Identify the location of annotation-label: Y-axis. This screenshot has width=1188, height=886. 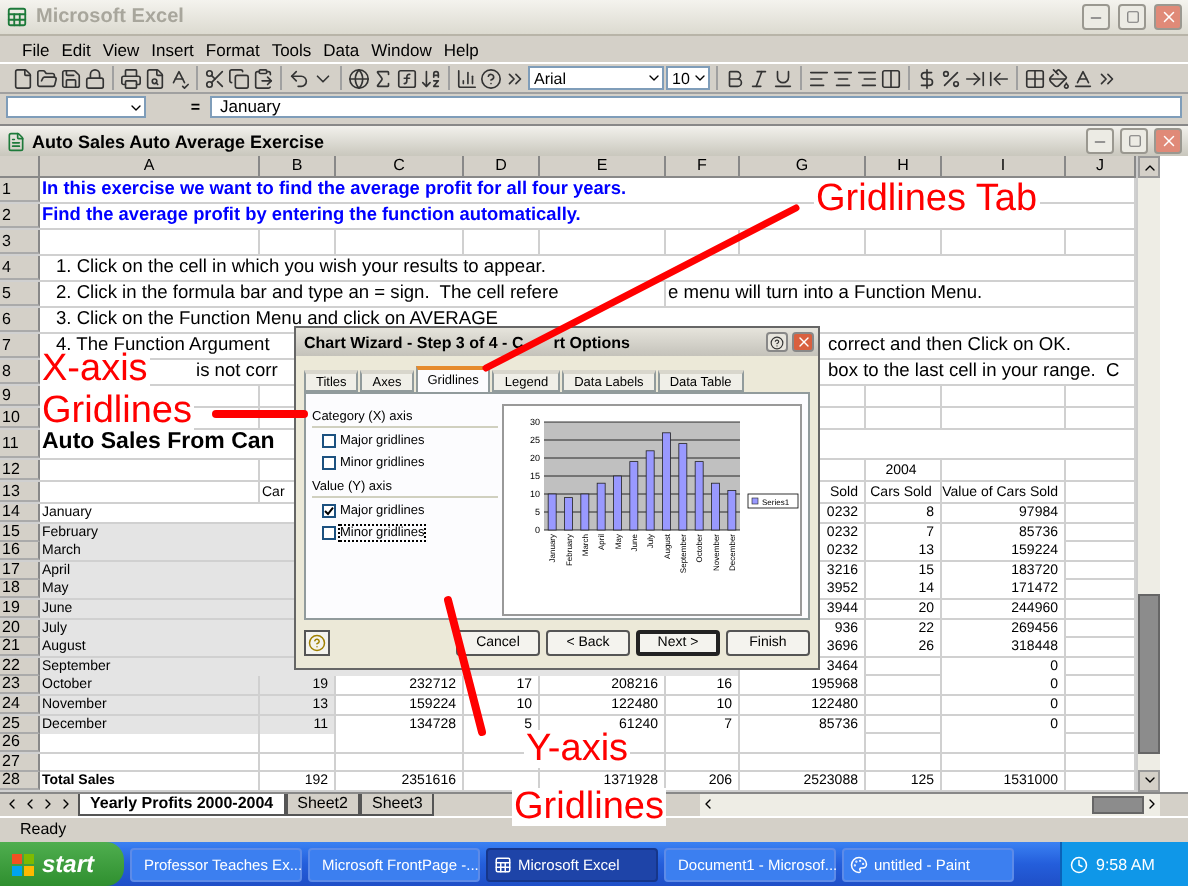
(577, 749).